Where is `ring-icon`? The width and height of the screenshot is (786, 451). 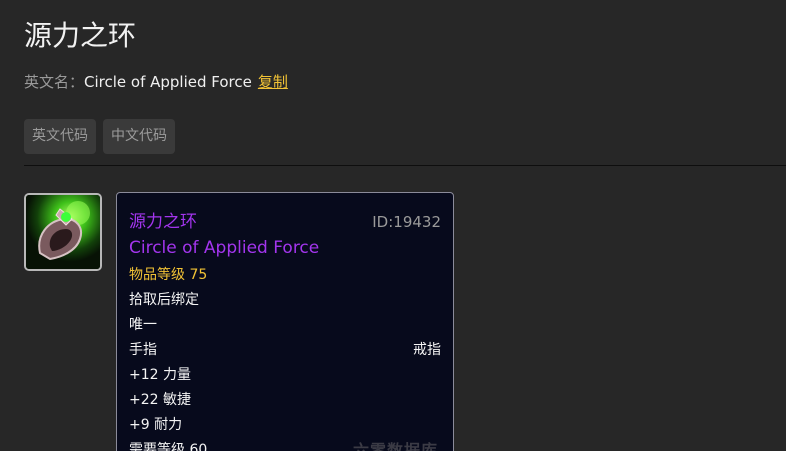
ring-icon is located at coordinates (63, 232).